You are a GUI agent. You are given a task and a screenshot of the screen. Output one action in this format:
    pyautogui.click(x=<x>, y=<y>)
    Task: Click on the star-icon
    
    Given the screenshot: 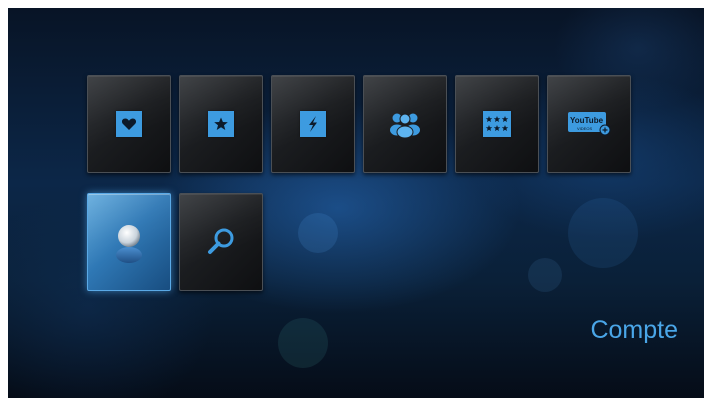 What is the action you would take?
    pyautogui.click(x=221, y=124)
    